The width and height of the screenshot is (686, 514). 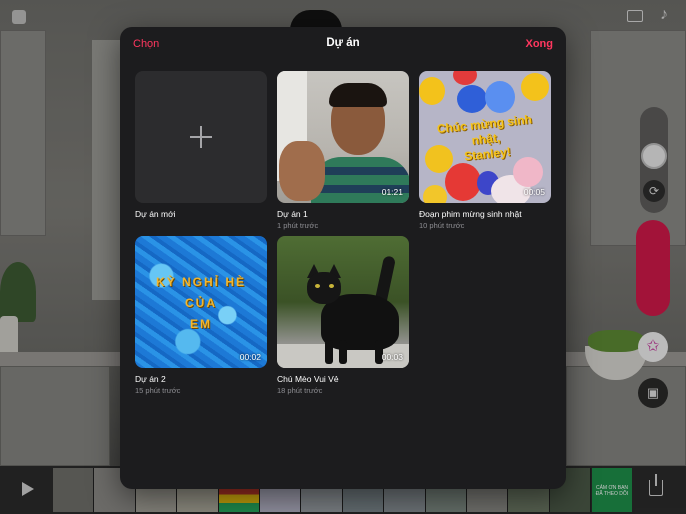 I want to click on summer-thumb-text: KỲ NGHỈ HÈ CỦA EM, so click(x=200, y=303).